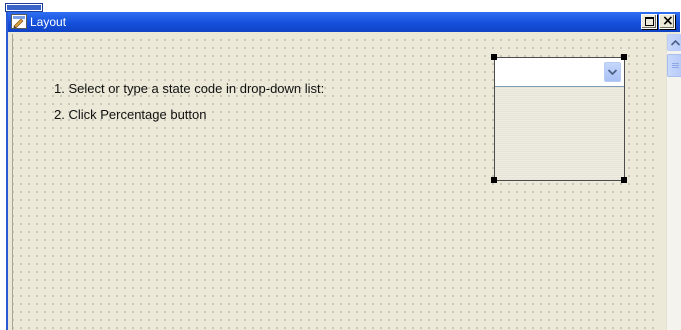 This screenshot has height=330, width=681. What do you see at coordinates (344, 22) in the screenshot?
I see `window-titlebar: Layout ×` at bounding box center [344, 22].